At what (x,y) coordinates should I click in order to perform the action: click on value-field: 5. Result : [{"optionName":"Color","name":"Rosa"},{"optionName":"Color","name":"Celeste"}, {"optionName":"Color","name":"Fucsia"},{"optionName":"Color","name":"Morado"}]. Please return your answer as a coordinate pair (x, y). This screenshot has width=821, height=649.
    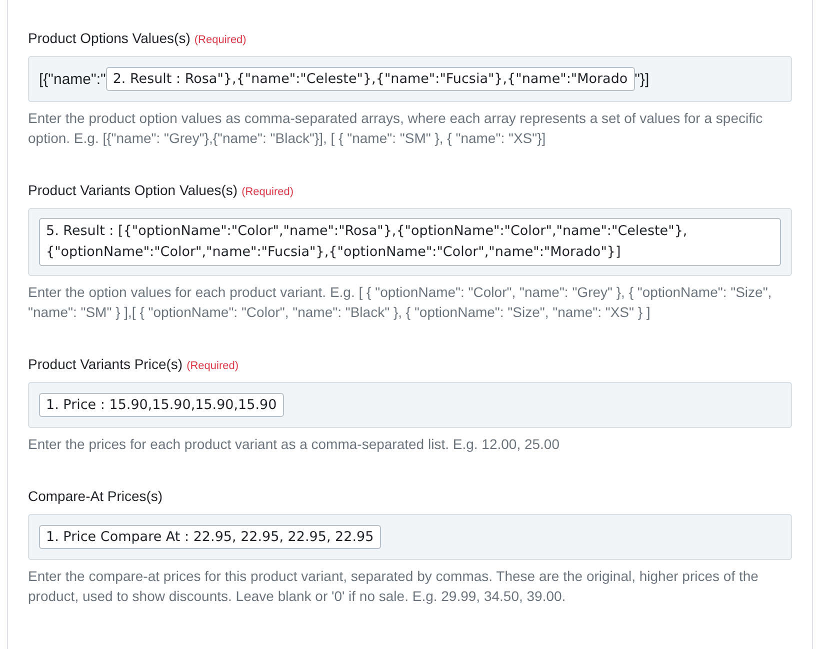
    Looking at the image, I should click on (410, 242).